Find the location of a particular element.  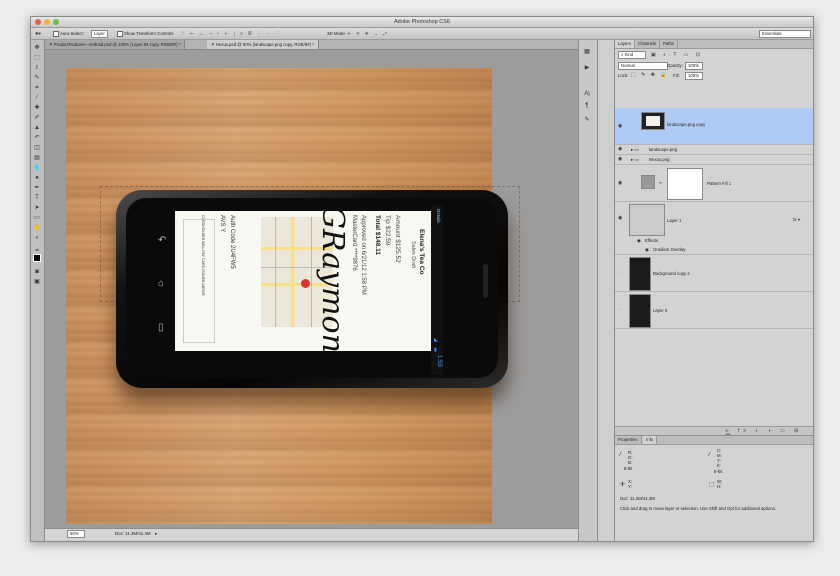

back-icon: ↶ is located at coordinates (162, 240).